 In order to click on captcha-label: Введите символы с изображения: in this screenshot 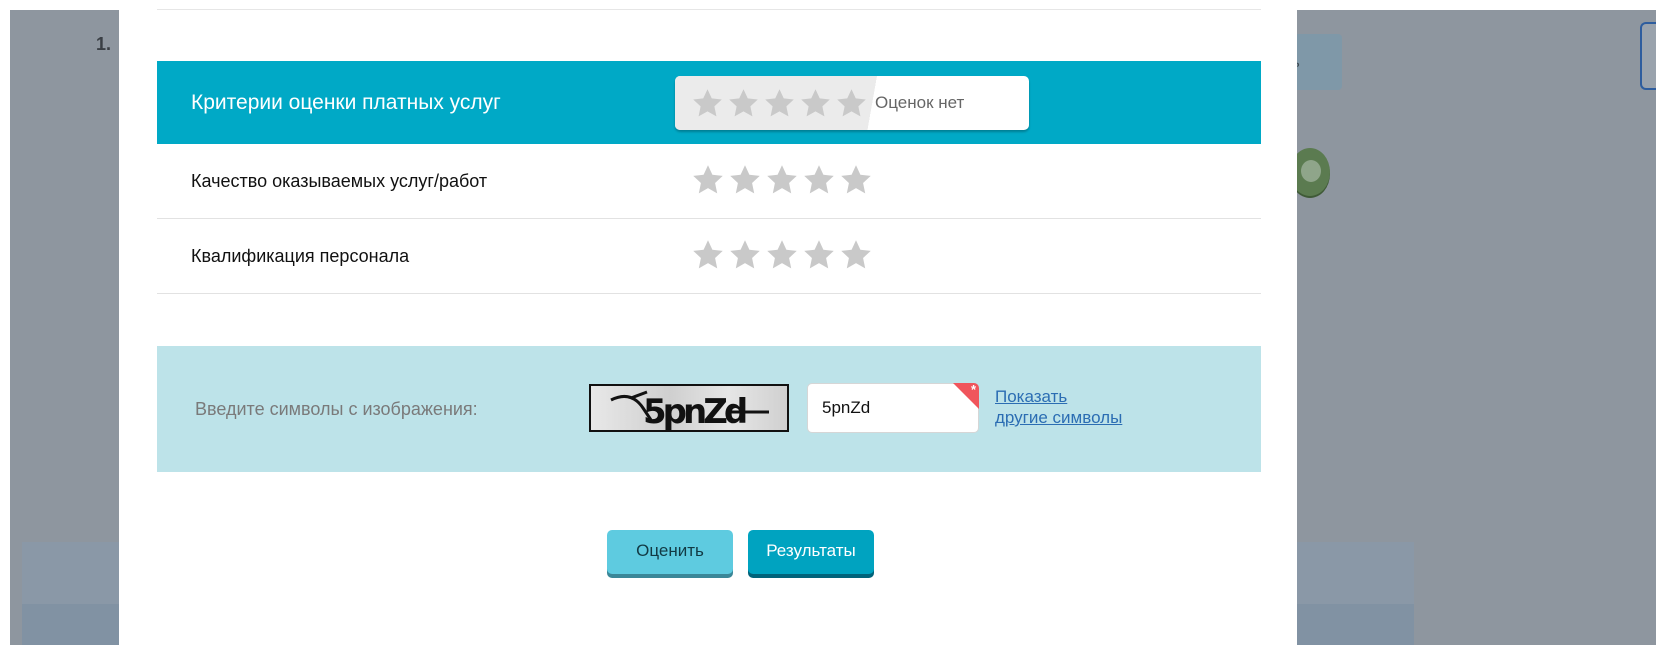, I will do `click(336, 409)`.